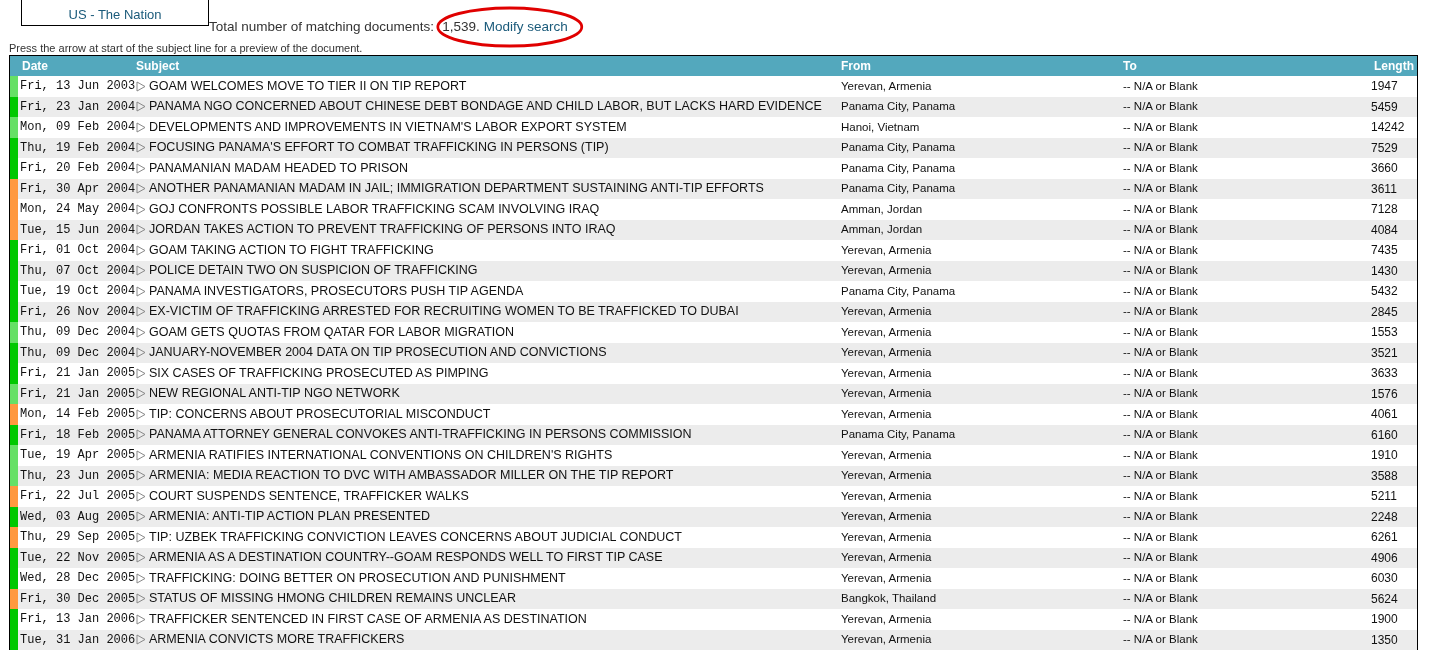 The width and height of the screenshot is (1433, 658). Describe the element at coordinates (279, 168) in the screenshot. I see `subject-link: PANAMANIAN MADAM HEADED TO PRISON` at that location.